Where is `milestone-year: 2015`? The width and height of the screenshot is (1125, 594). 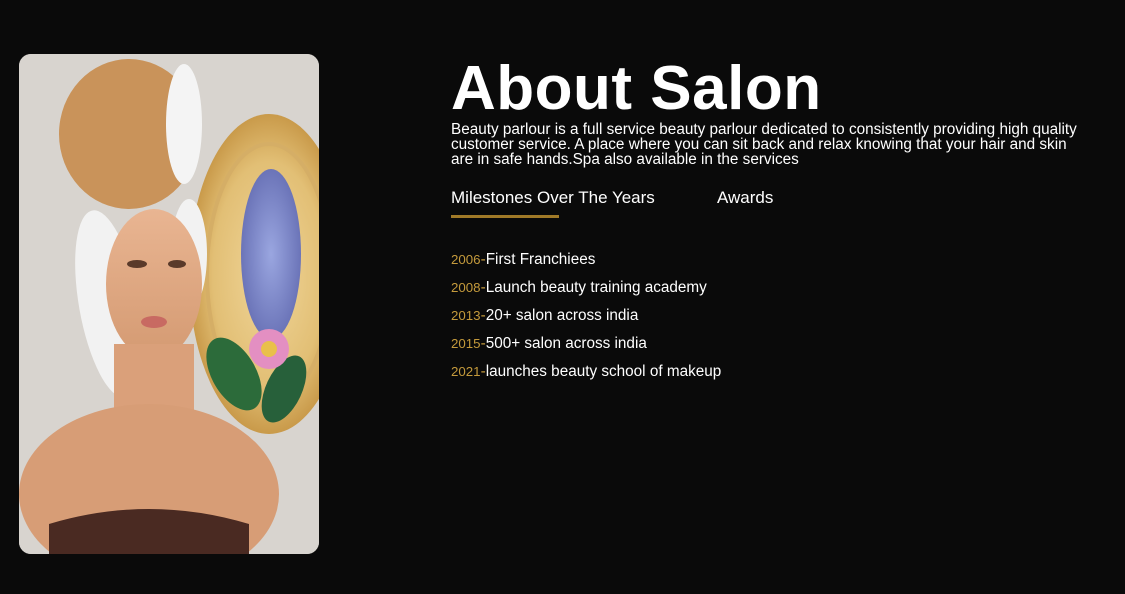 milestone-year: 2015 is located at coordinates (466, 344).